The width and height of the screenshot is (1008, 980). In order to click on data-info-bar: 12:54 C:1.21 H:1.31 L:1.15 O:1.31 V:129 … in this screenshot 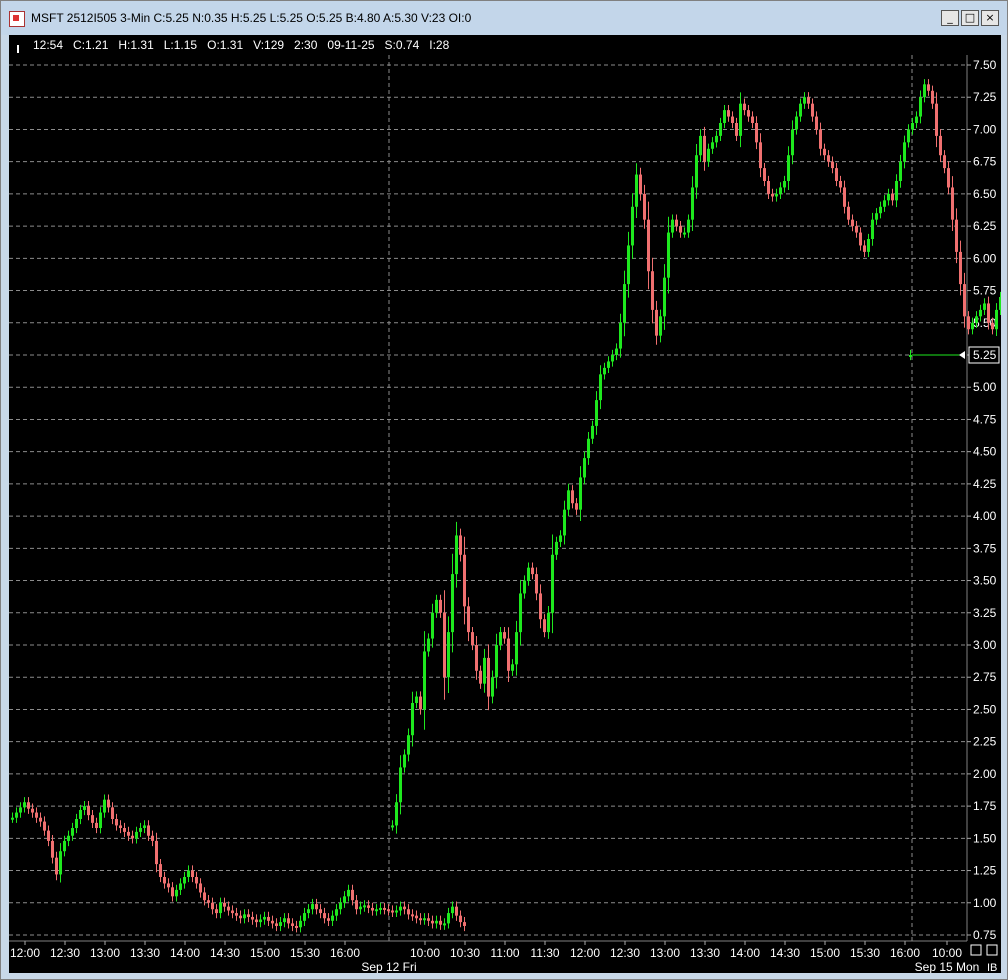, I will do `click(505, 45)`.